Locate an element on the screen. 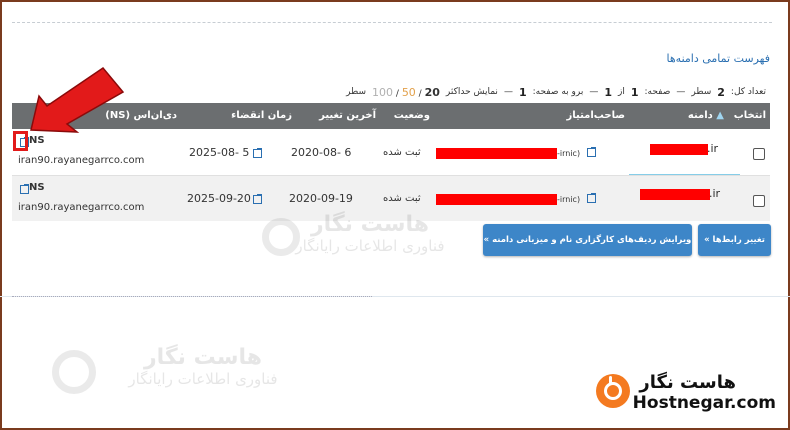 This screenshot has height=430, width=790. page-value: 1 is located at coordinates (634, 92).